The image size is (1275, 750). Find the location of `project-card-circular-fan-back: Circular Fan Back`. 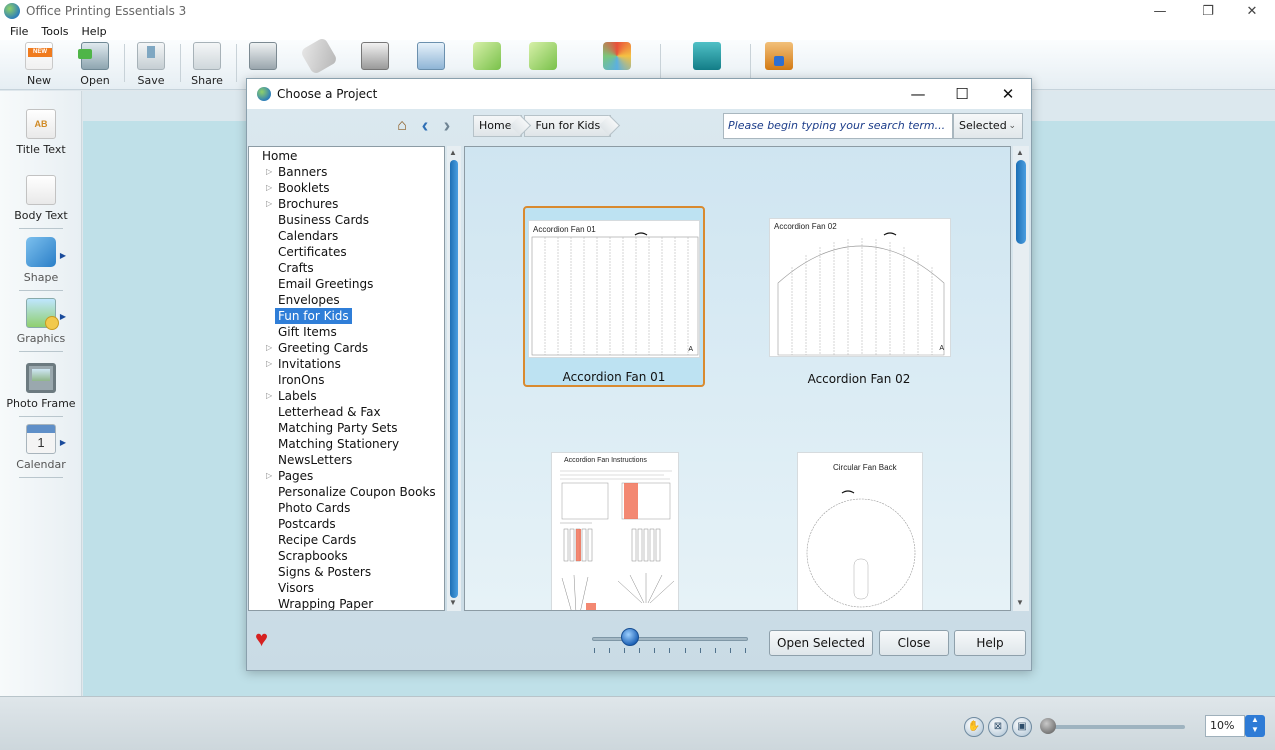

project-card-circular-fan-back: Circular Fan Back is located at coordinates (860, 531).